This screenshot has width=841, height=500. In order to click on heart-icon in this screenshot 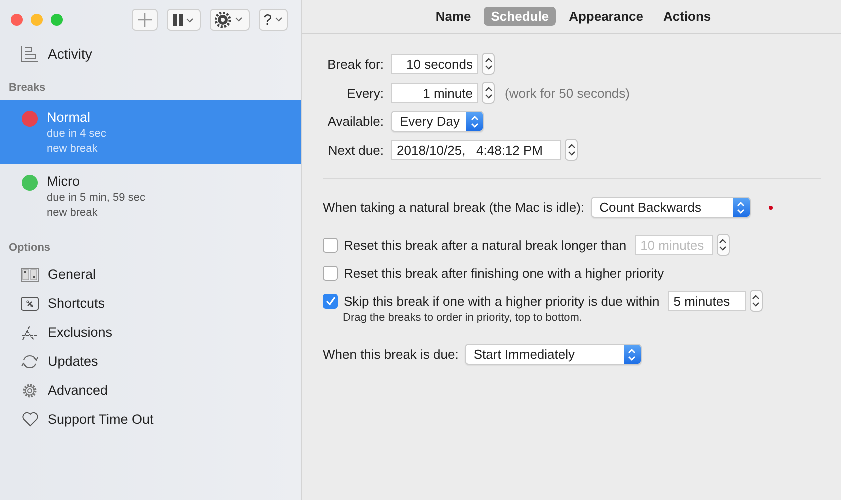, I will do `click(30, 419)`.